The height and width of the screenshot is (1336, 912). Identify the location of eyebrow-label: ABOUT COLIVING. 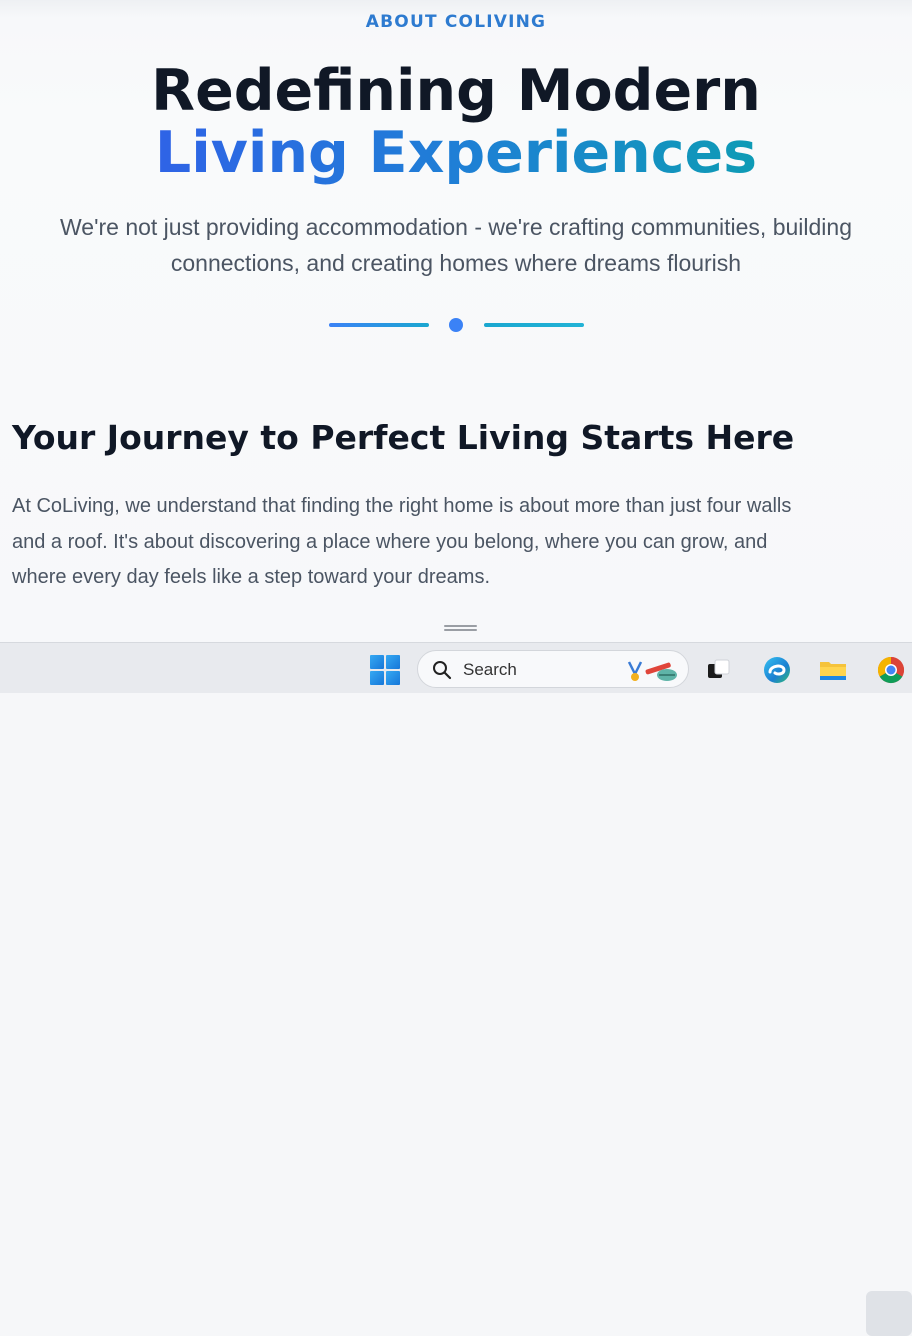
(456, 22).